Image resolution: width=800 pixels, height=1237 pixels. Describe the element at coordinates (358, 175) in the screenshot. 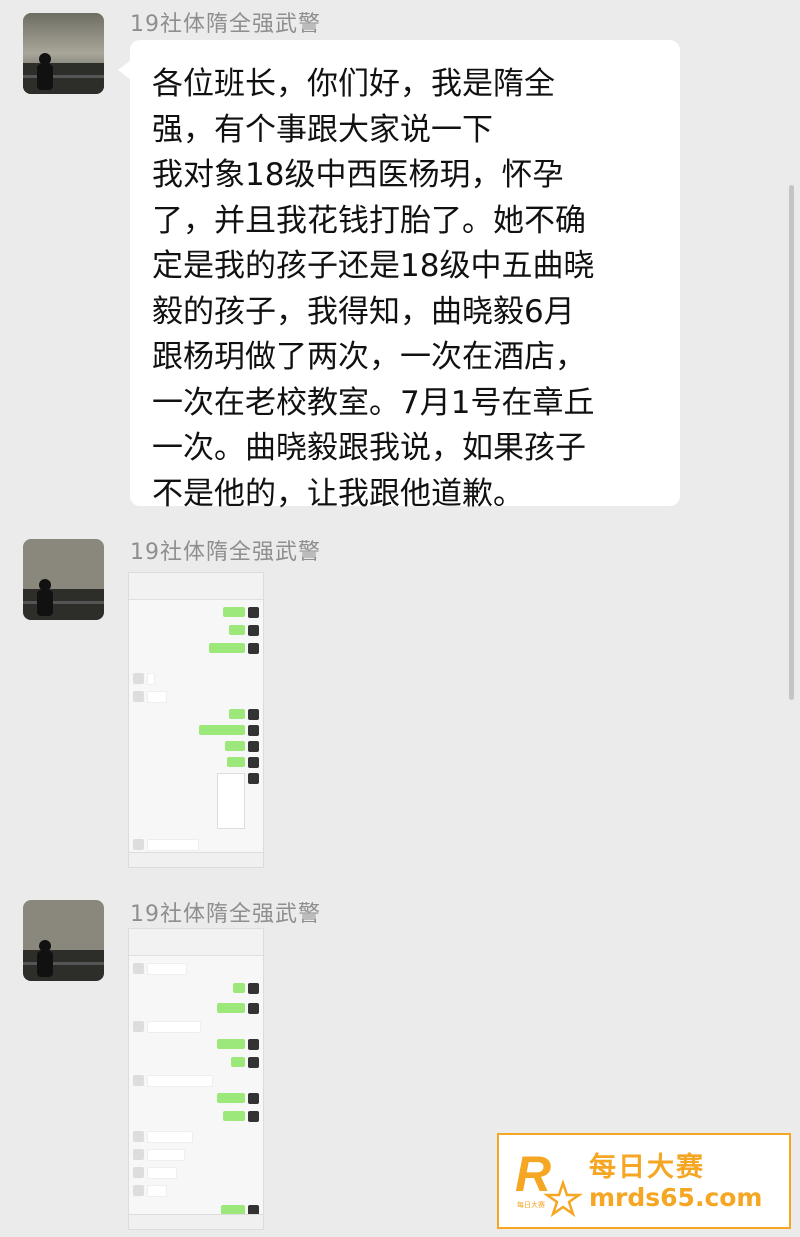

I see `message-line: 我对象18级中西医杨玥，怀孕` at that location.